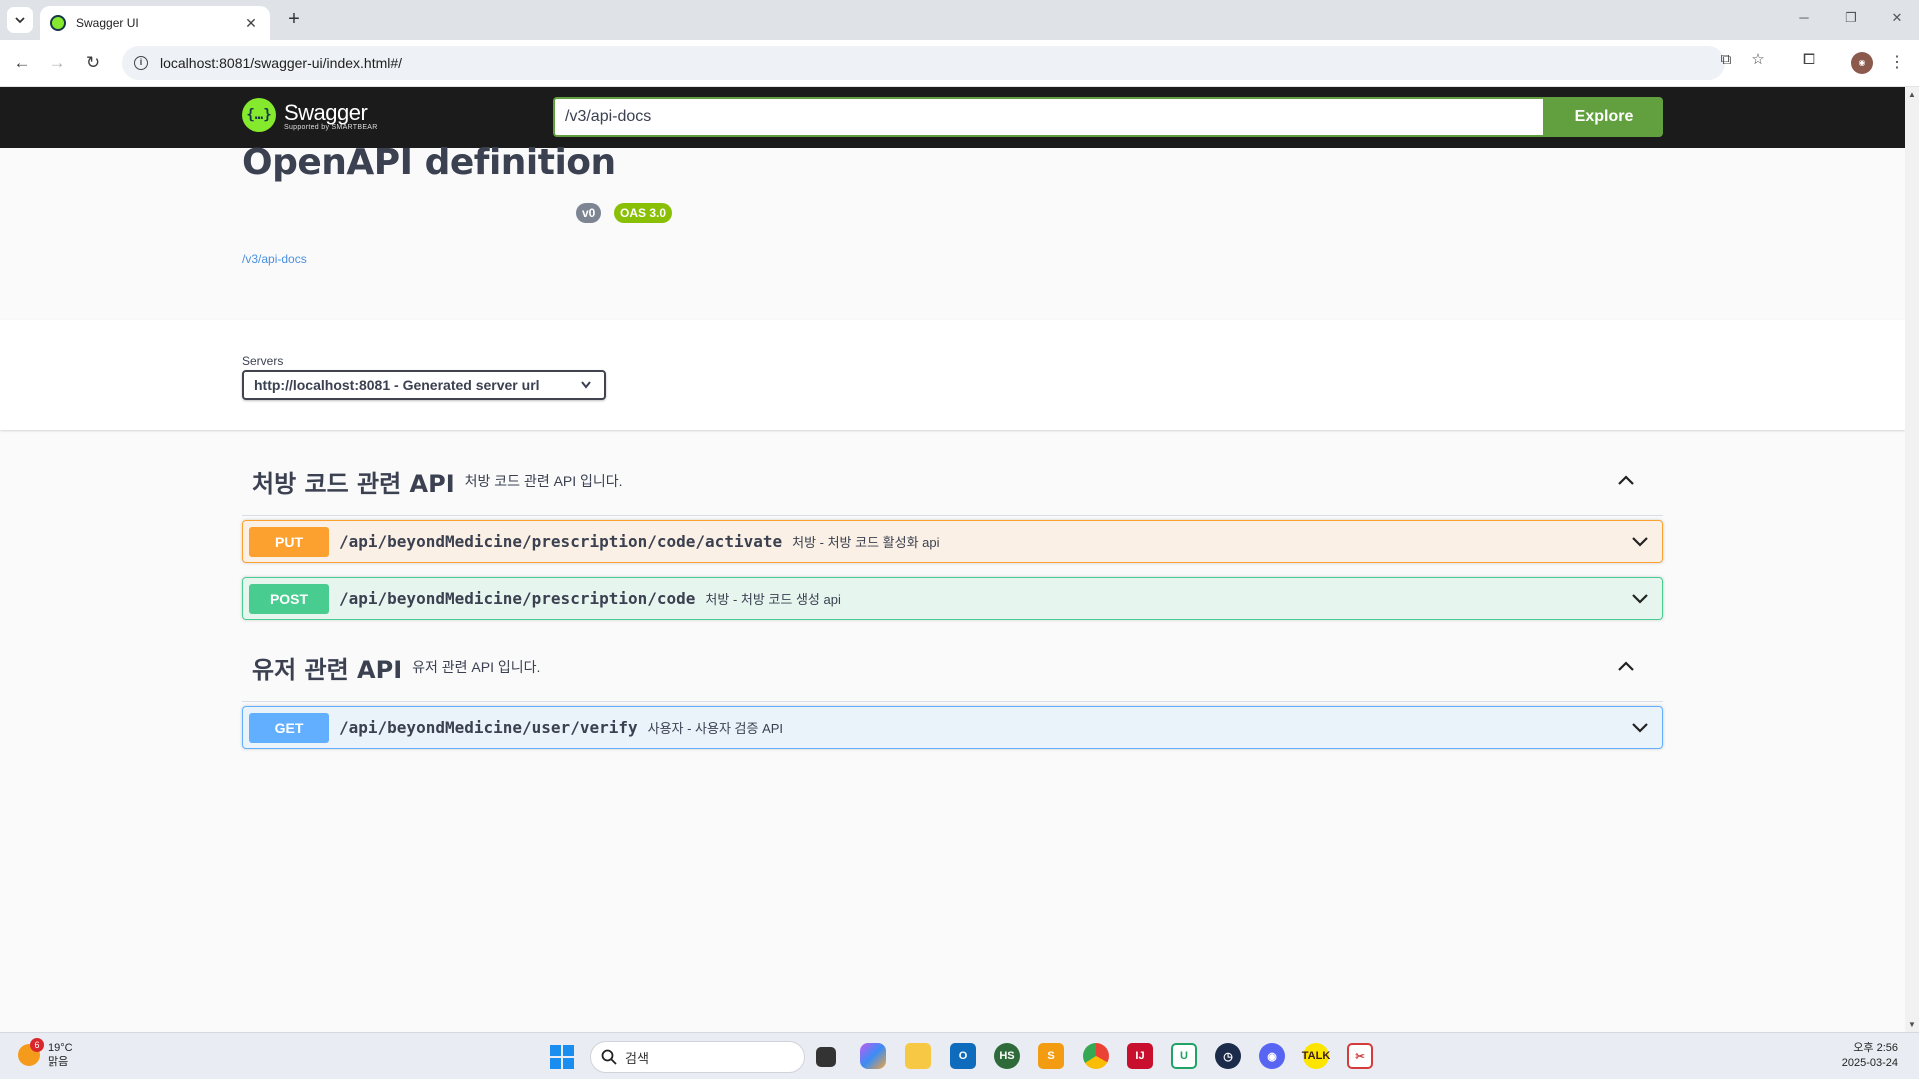 The width and height of the screenshot is (1919, 1079). I want to click on operation-summary: 처방 - 처방 코드 활성화 api, so click(866, 542).